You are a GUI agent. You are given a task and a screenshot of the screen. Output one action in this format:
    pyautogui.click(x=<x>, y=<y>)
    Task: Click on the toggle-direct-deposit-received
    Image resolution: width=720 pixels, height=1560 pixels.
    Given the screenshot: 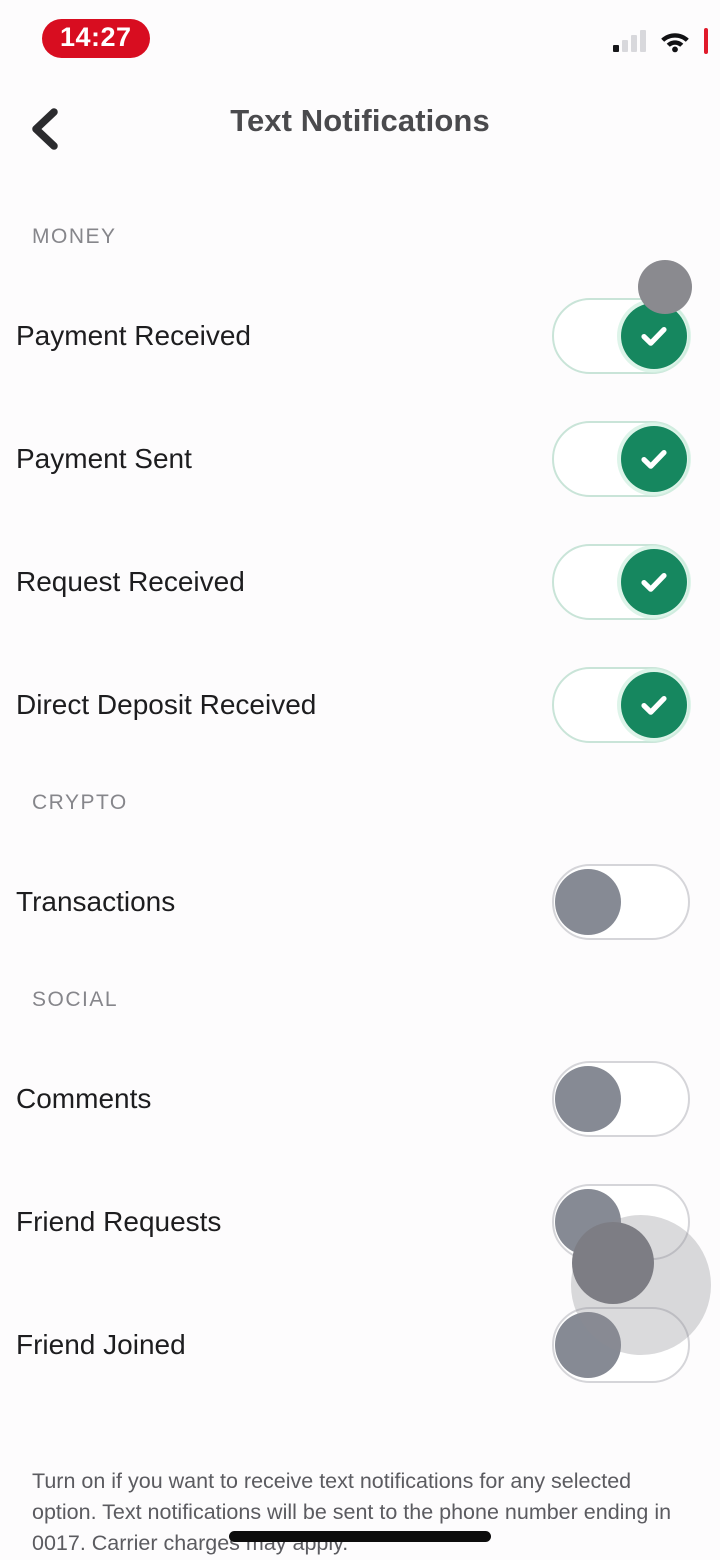 What is the action you would take?
    pyautogui.click(x=621, y=704)
    